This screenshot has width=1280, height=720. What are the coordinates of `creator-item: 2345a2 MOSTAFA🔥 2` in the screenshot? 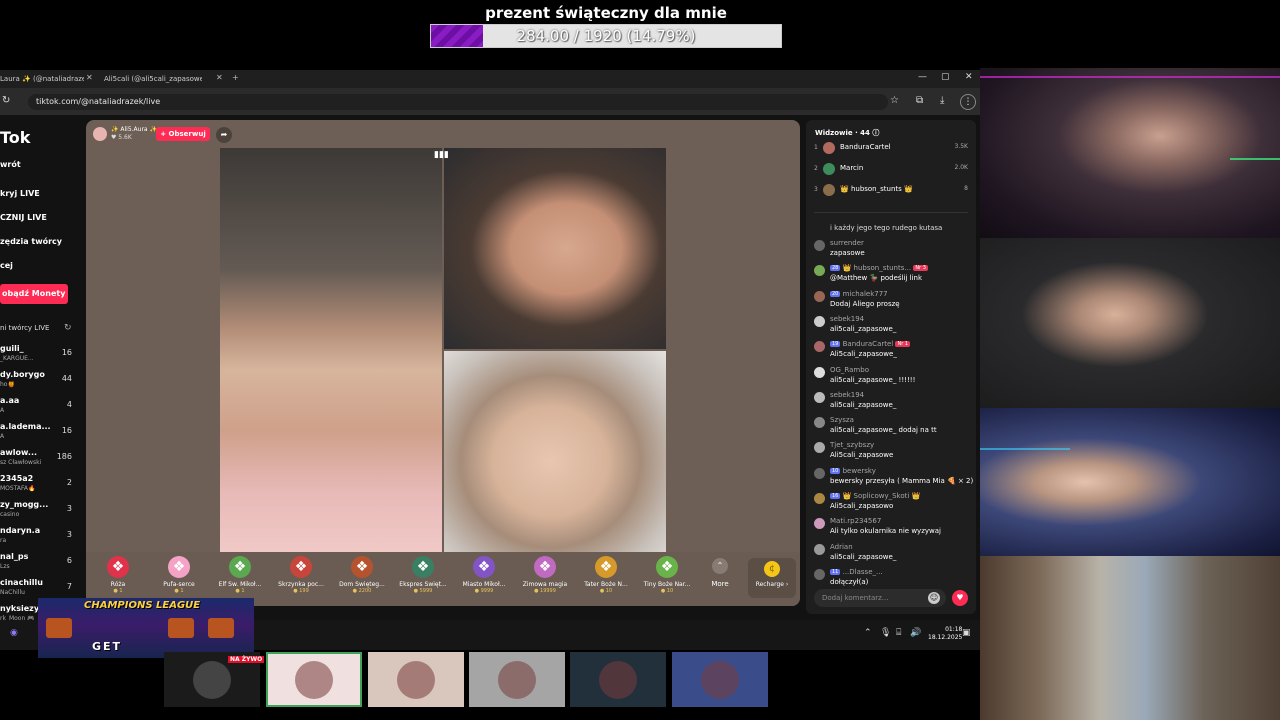 It's located at (38, 486).